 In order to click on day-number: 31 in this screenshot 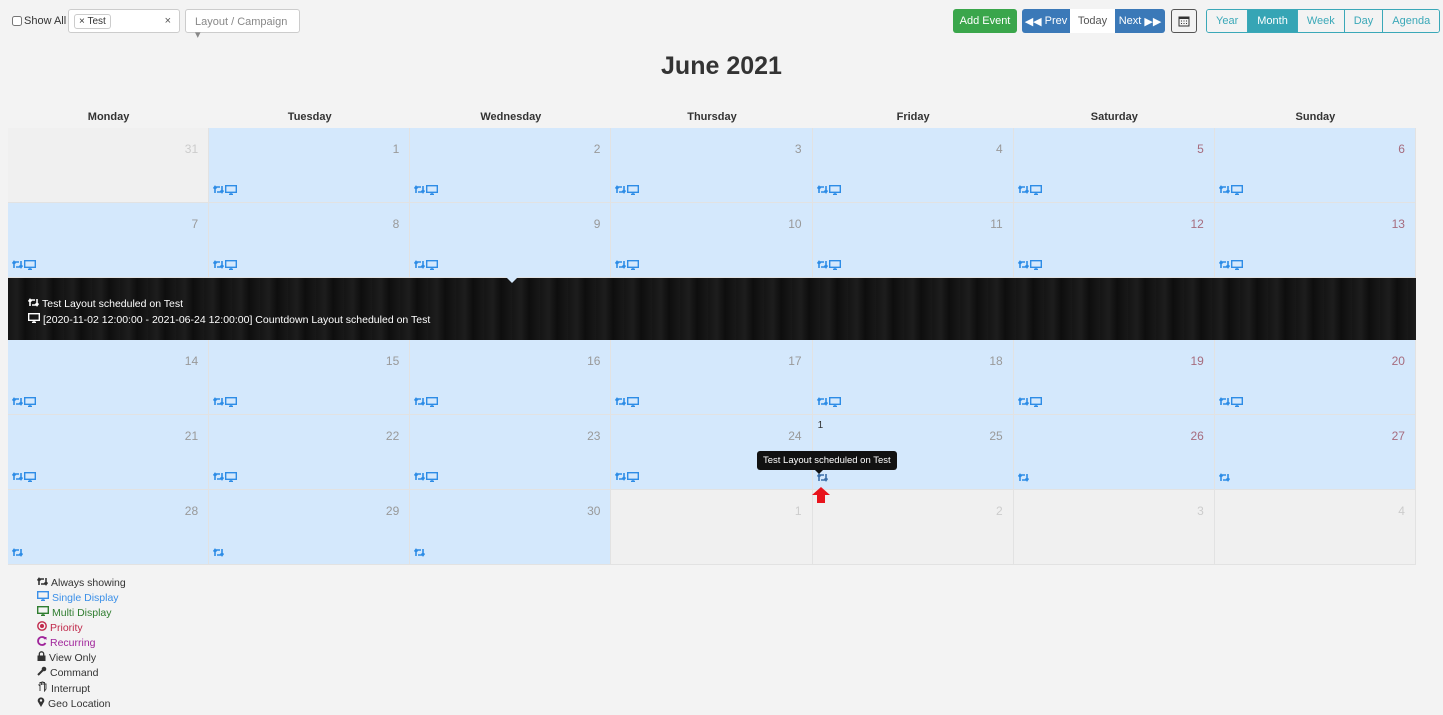, I will do `click(191, 149)`.